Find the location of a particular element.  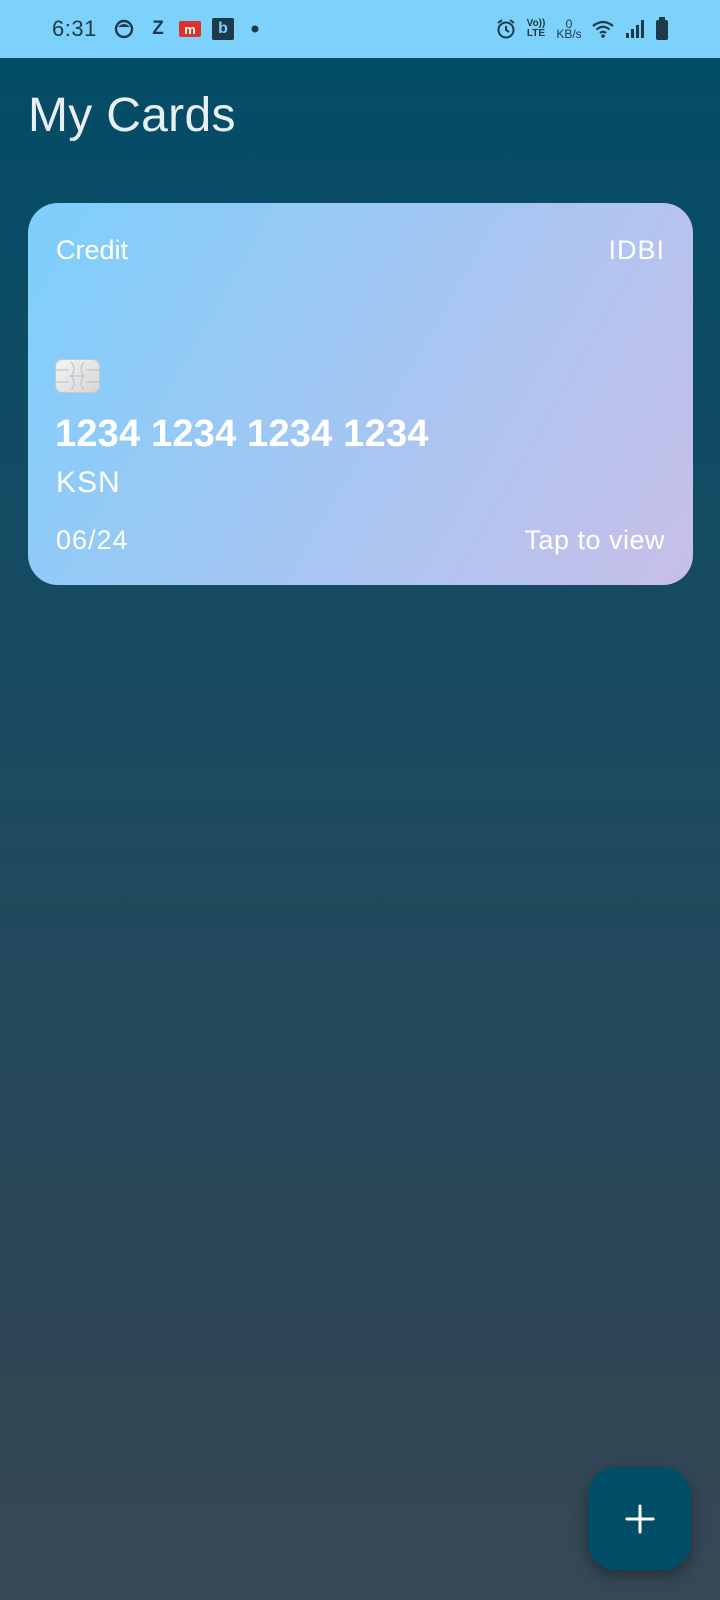

volte-bottom-label: LTE is located at coordinates (536, 33).